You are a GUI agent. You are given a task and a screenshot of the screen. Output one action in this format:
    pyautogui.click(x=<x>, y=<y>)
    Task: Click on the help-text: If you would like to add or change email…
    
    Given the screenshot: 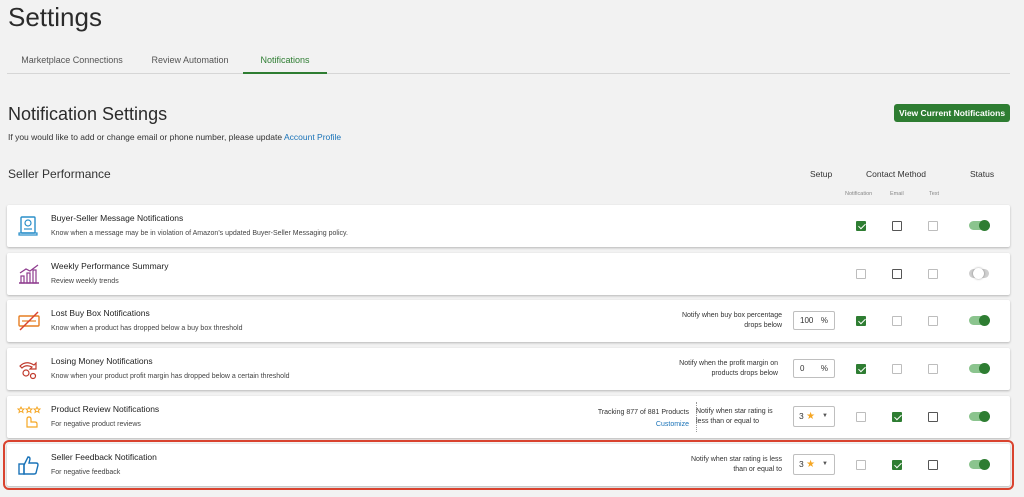 What is the action you would take?
    pyautogui.click(x=174, y=137)
    